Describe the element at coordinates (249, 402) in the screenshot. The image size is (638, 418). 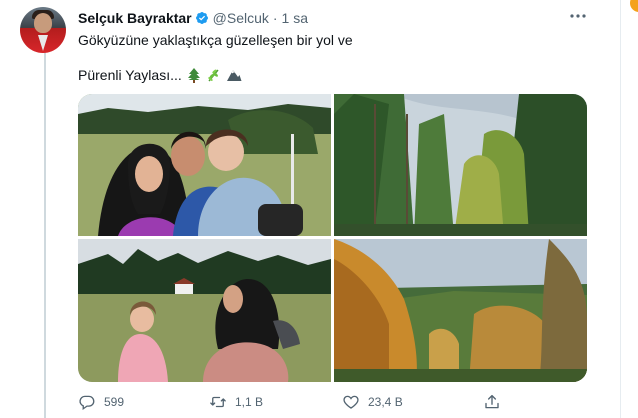
I see `retweet-count: 1,1 B` at that location.